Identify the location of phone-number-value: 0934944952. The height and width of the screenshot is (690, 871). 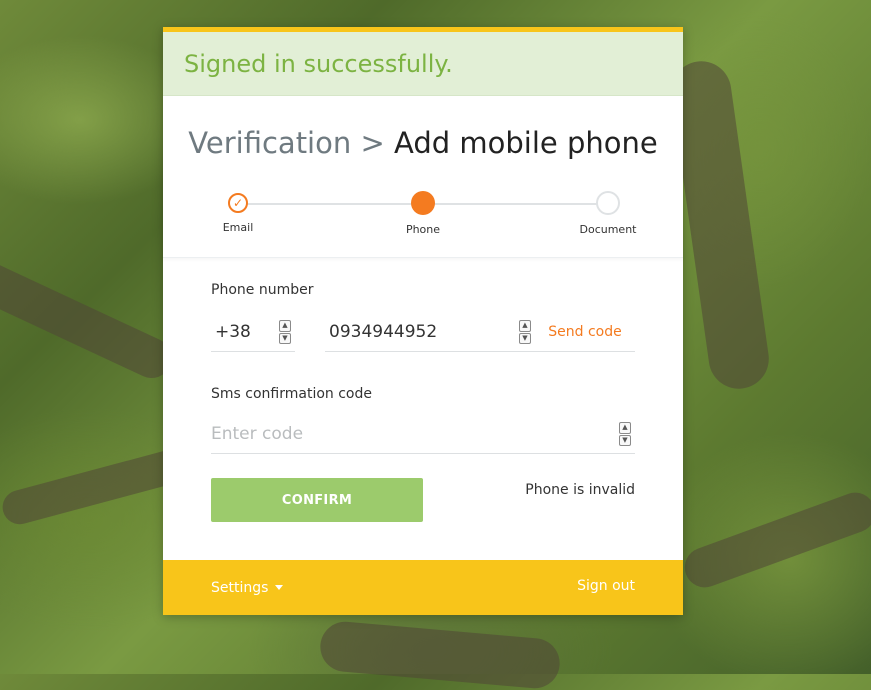
(383, 331).